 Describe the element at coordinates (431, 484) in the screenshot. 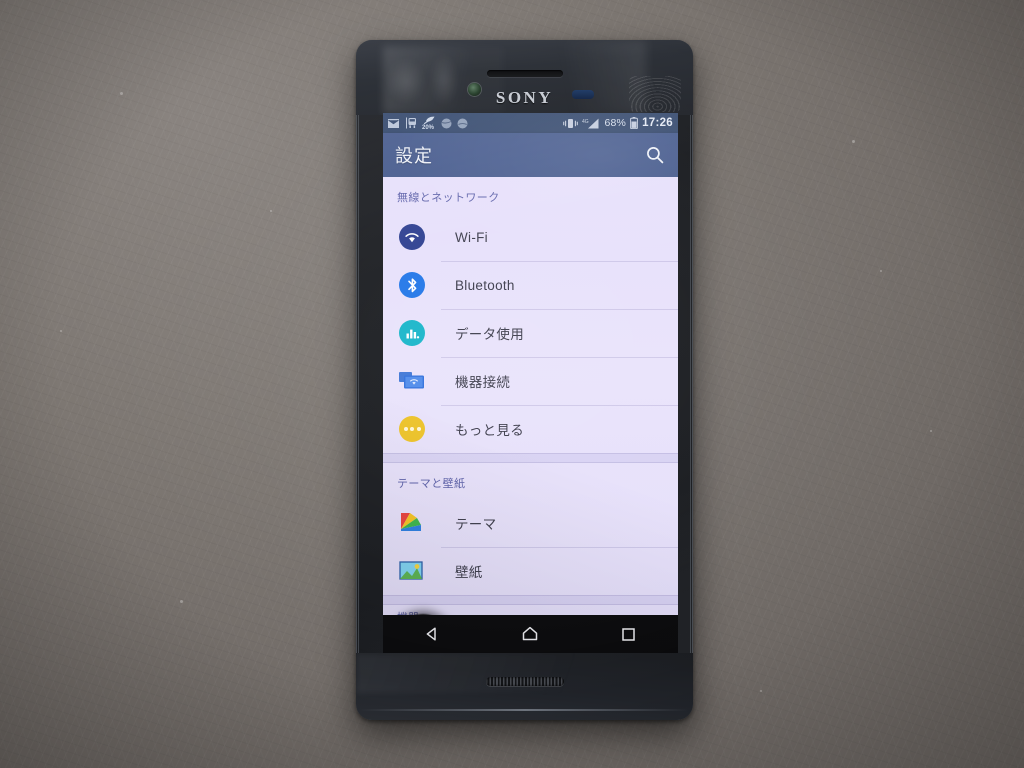

I see `section-header-theme: テーマと壁紙` at that location.